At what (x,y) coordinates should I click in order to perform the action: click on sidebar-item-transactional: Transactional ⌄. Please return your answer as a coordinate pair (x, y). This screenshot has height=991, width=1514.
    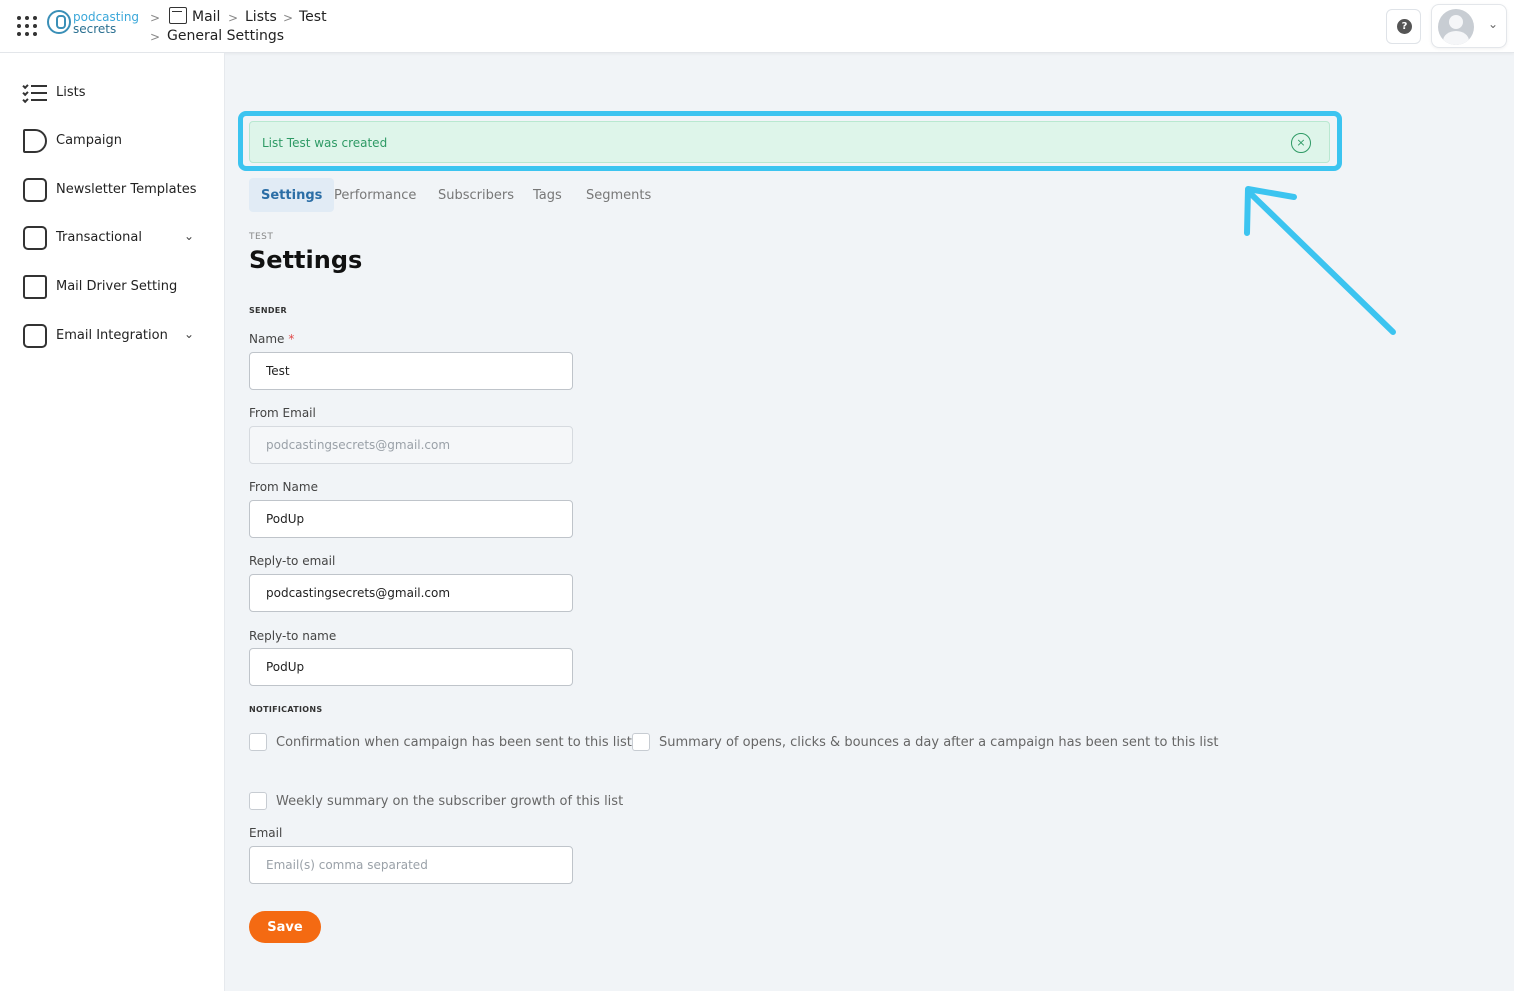
    Looking at the image, I should click on (112, 238).